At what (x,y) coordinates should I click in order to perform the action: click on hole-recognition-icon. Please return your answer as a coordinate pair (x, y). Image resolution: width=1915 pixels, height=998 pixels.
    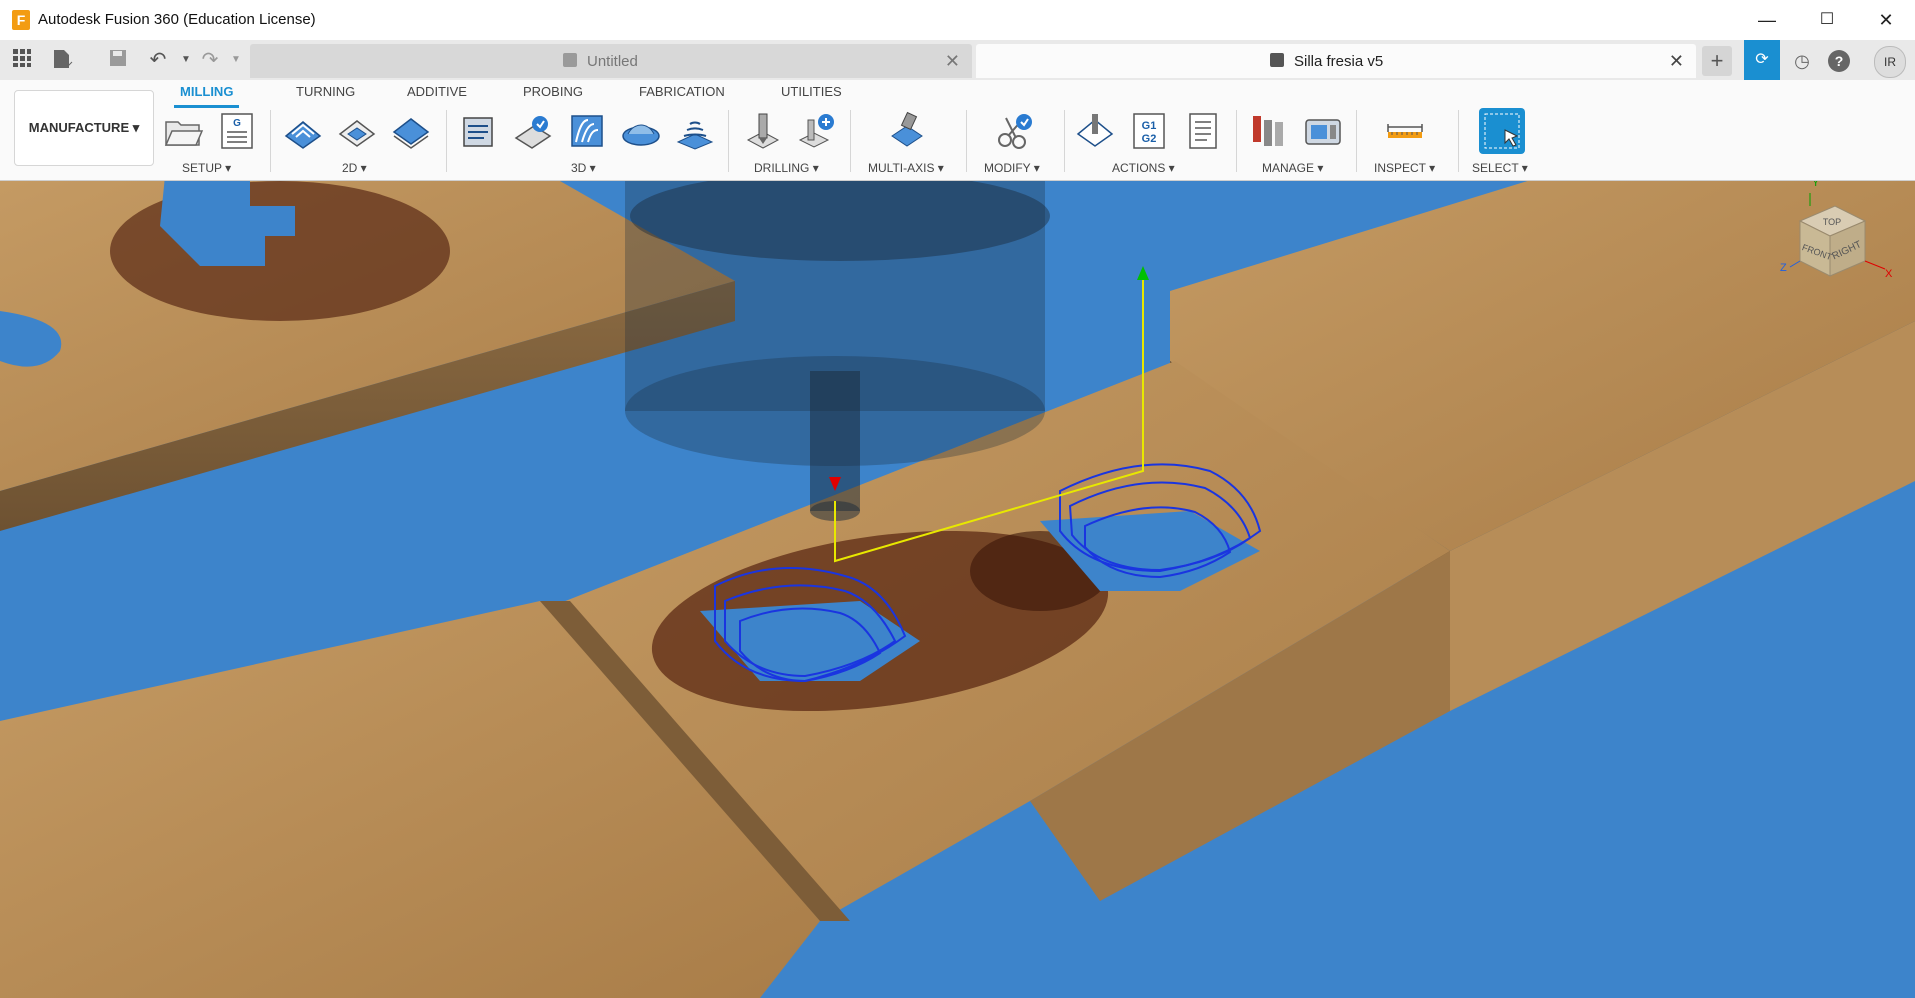
    Looking at the image, I should click on (817, 131).